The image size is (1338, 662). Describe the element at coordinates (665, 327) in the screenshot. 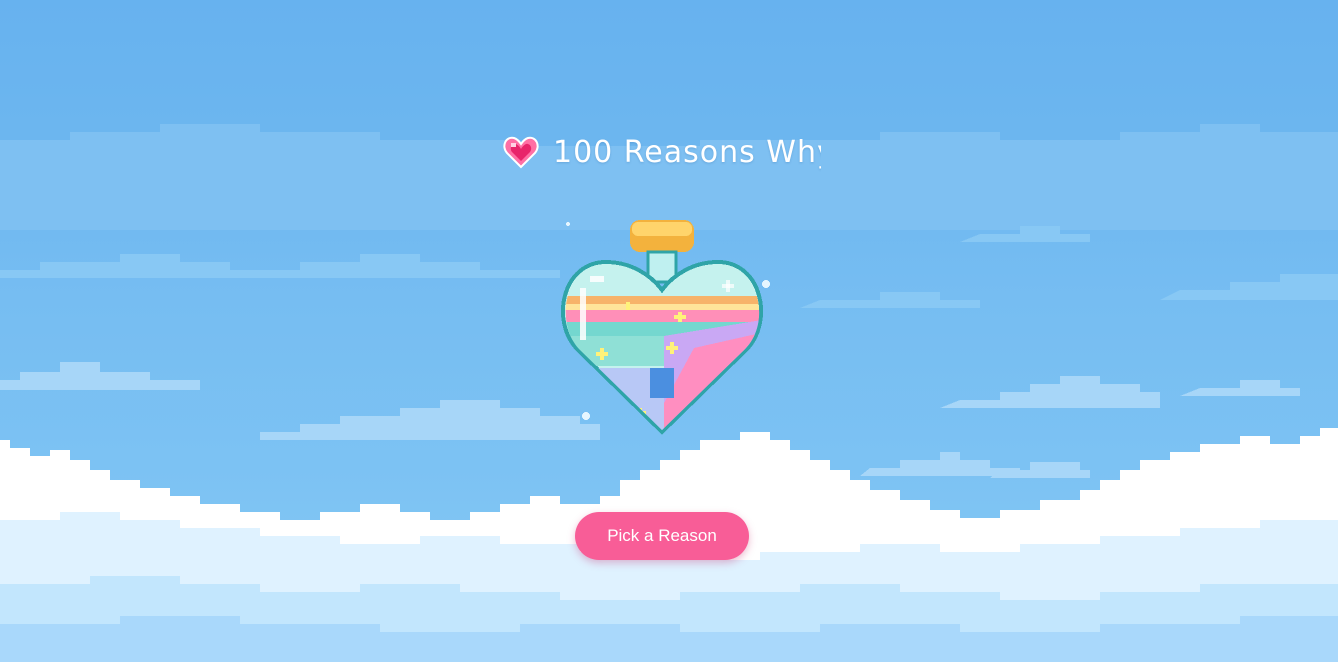

I see `heart-potion-bottle-icon` at that location.